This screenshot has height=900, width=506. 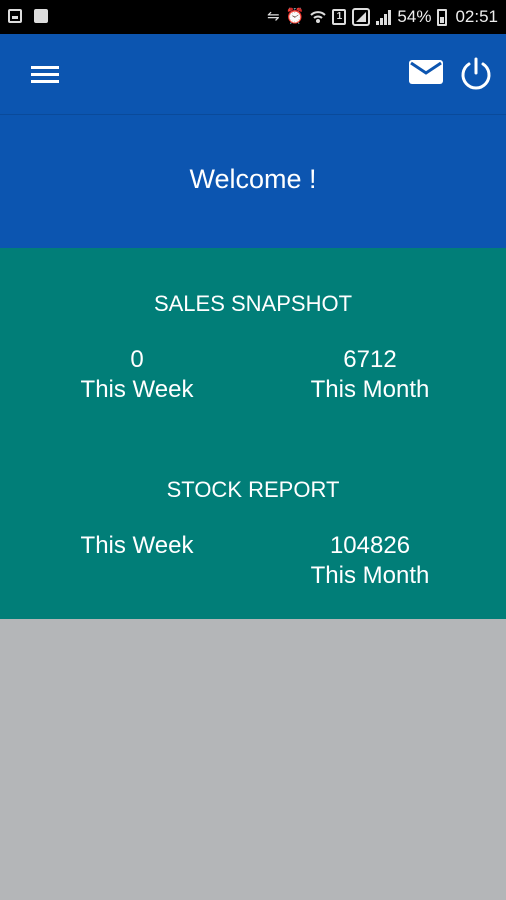 What do you see at coordinates (295, 16) in the screenshot?
I see `alarm-icon: ⏰` at bounding box center [295, 16].